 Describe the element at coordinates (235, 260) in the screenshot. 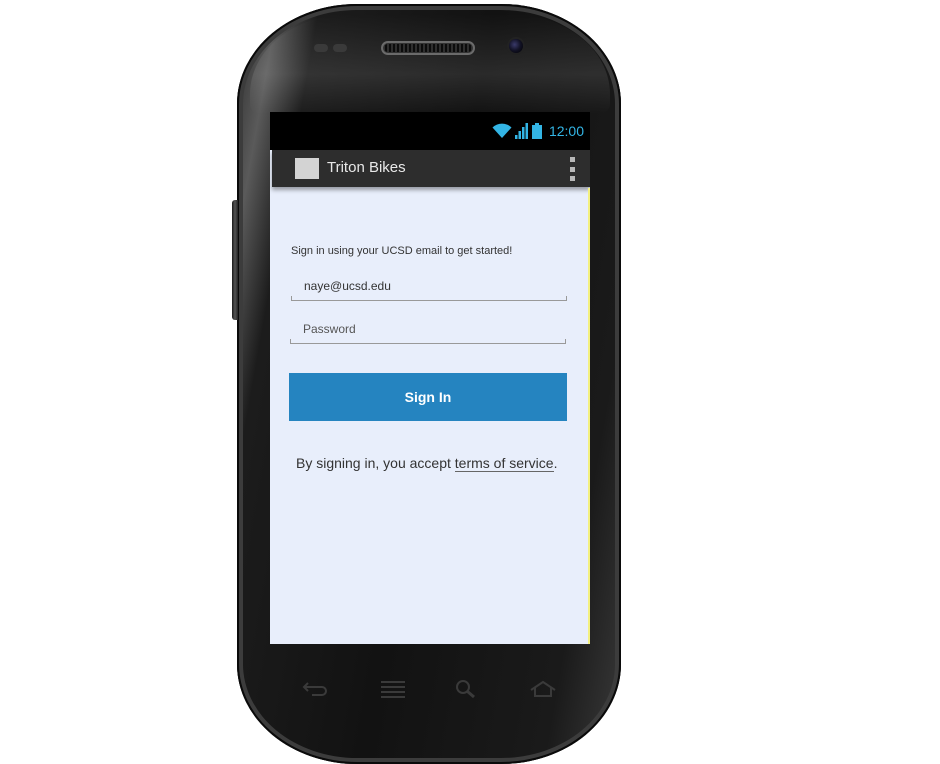

I see `volume-button` at that location.